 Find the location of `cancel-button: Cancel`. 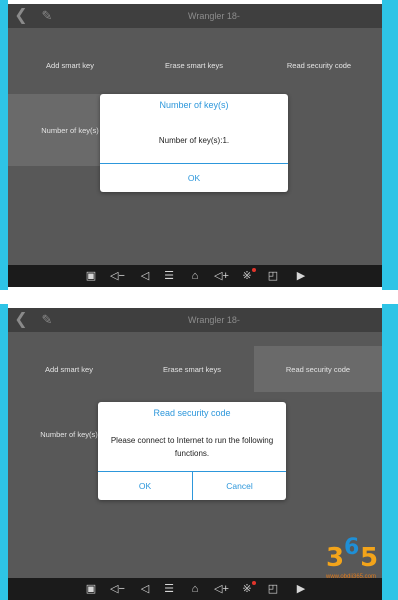

cancel-button: Cancel is located at coordinates (239, 486).